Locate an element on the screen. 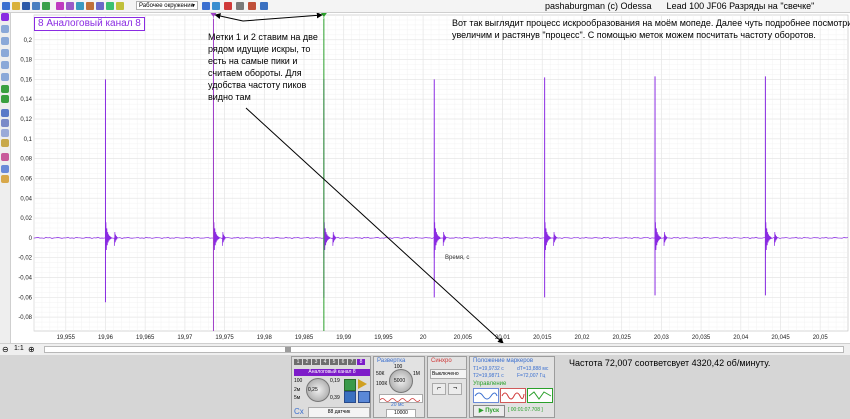 The width and height of the screenshot is (850, 419). digit-5: 5 is located at coordinates (334, 362).